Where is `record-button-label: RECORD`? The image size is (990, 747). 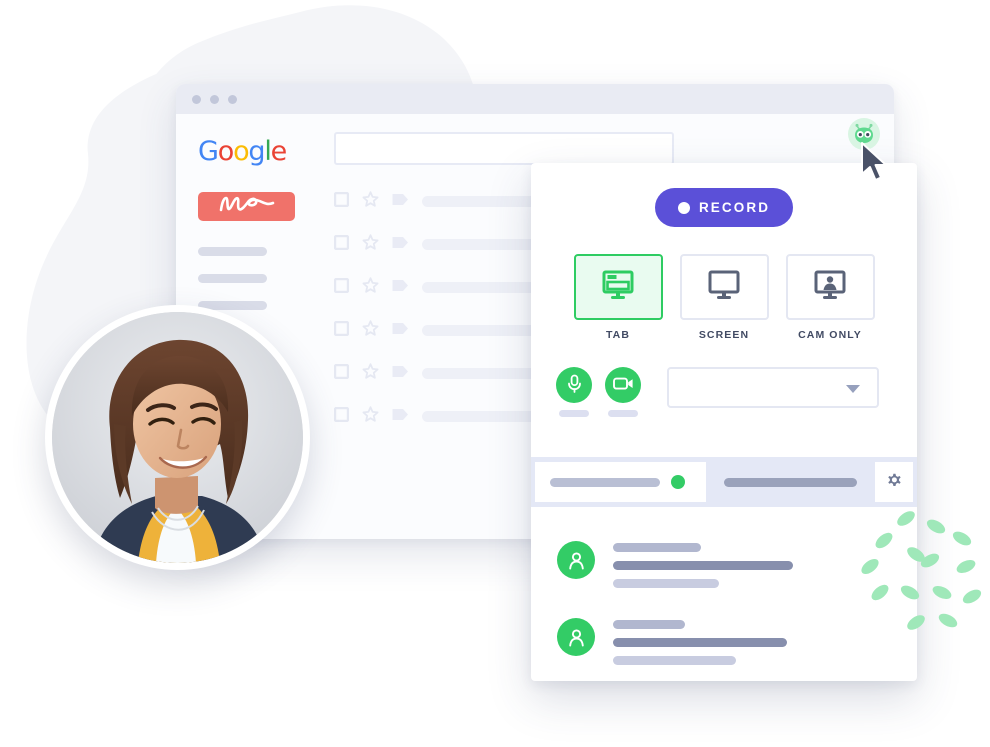 record-button-label: RECORD is located at coordinates (734, 207).